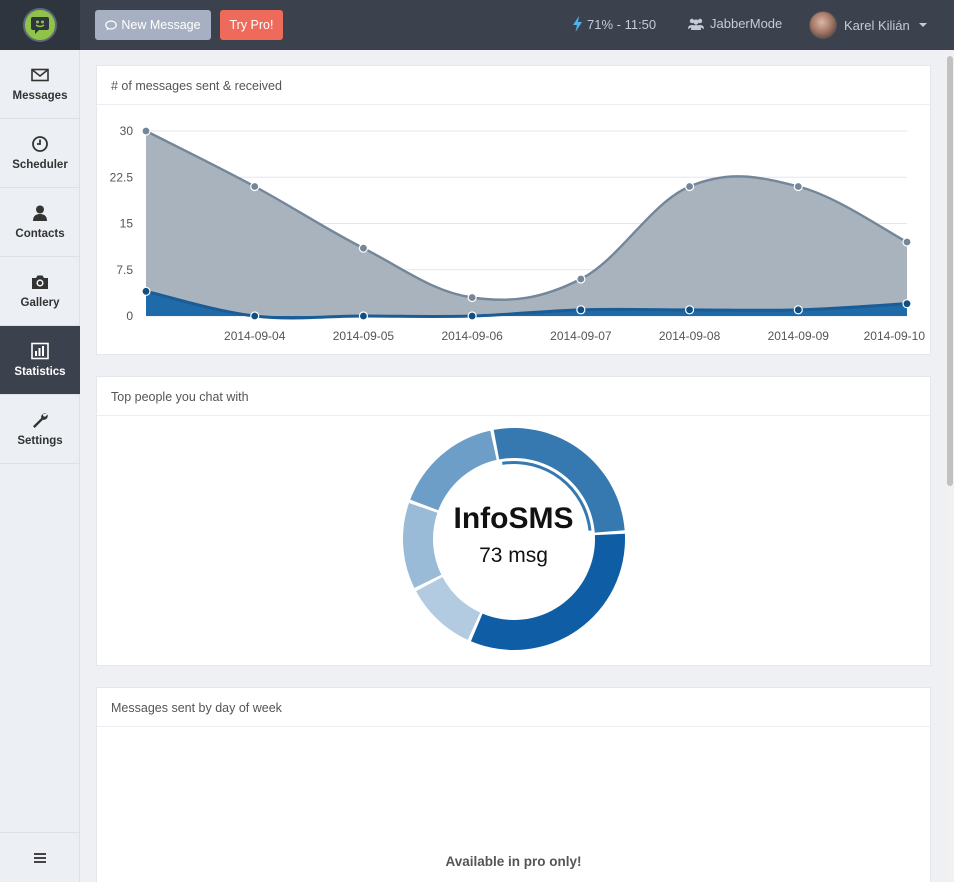 Image resolution: width=954 pixels, height=882 pixels. Describe the element at coordinates (40, 351) in the screenshot. I see `bar-chart-icon` at that location.